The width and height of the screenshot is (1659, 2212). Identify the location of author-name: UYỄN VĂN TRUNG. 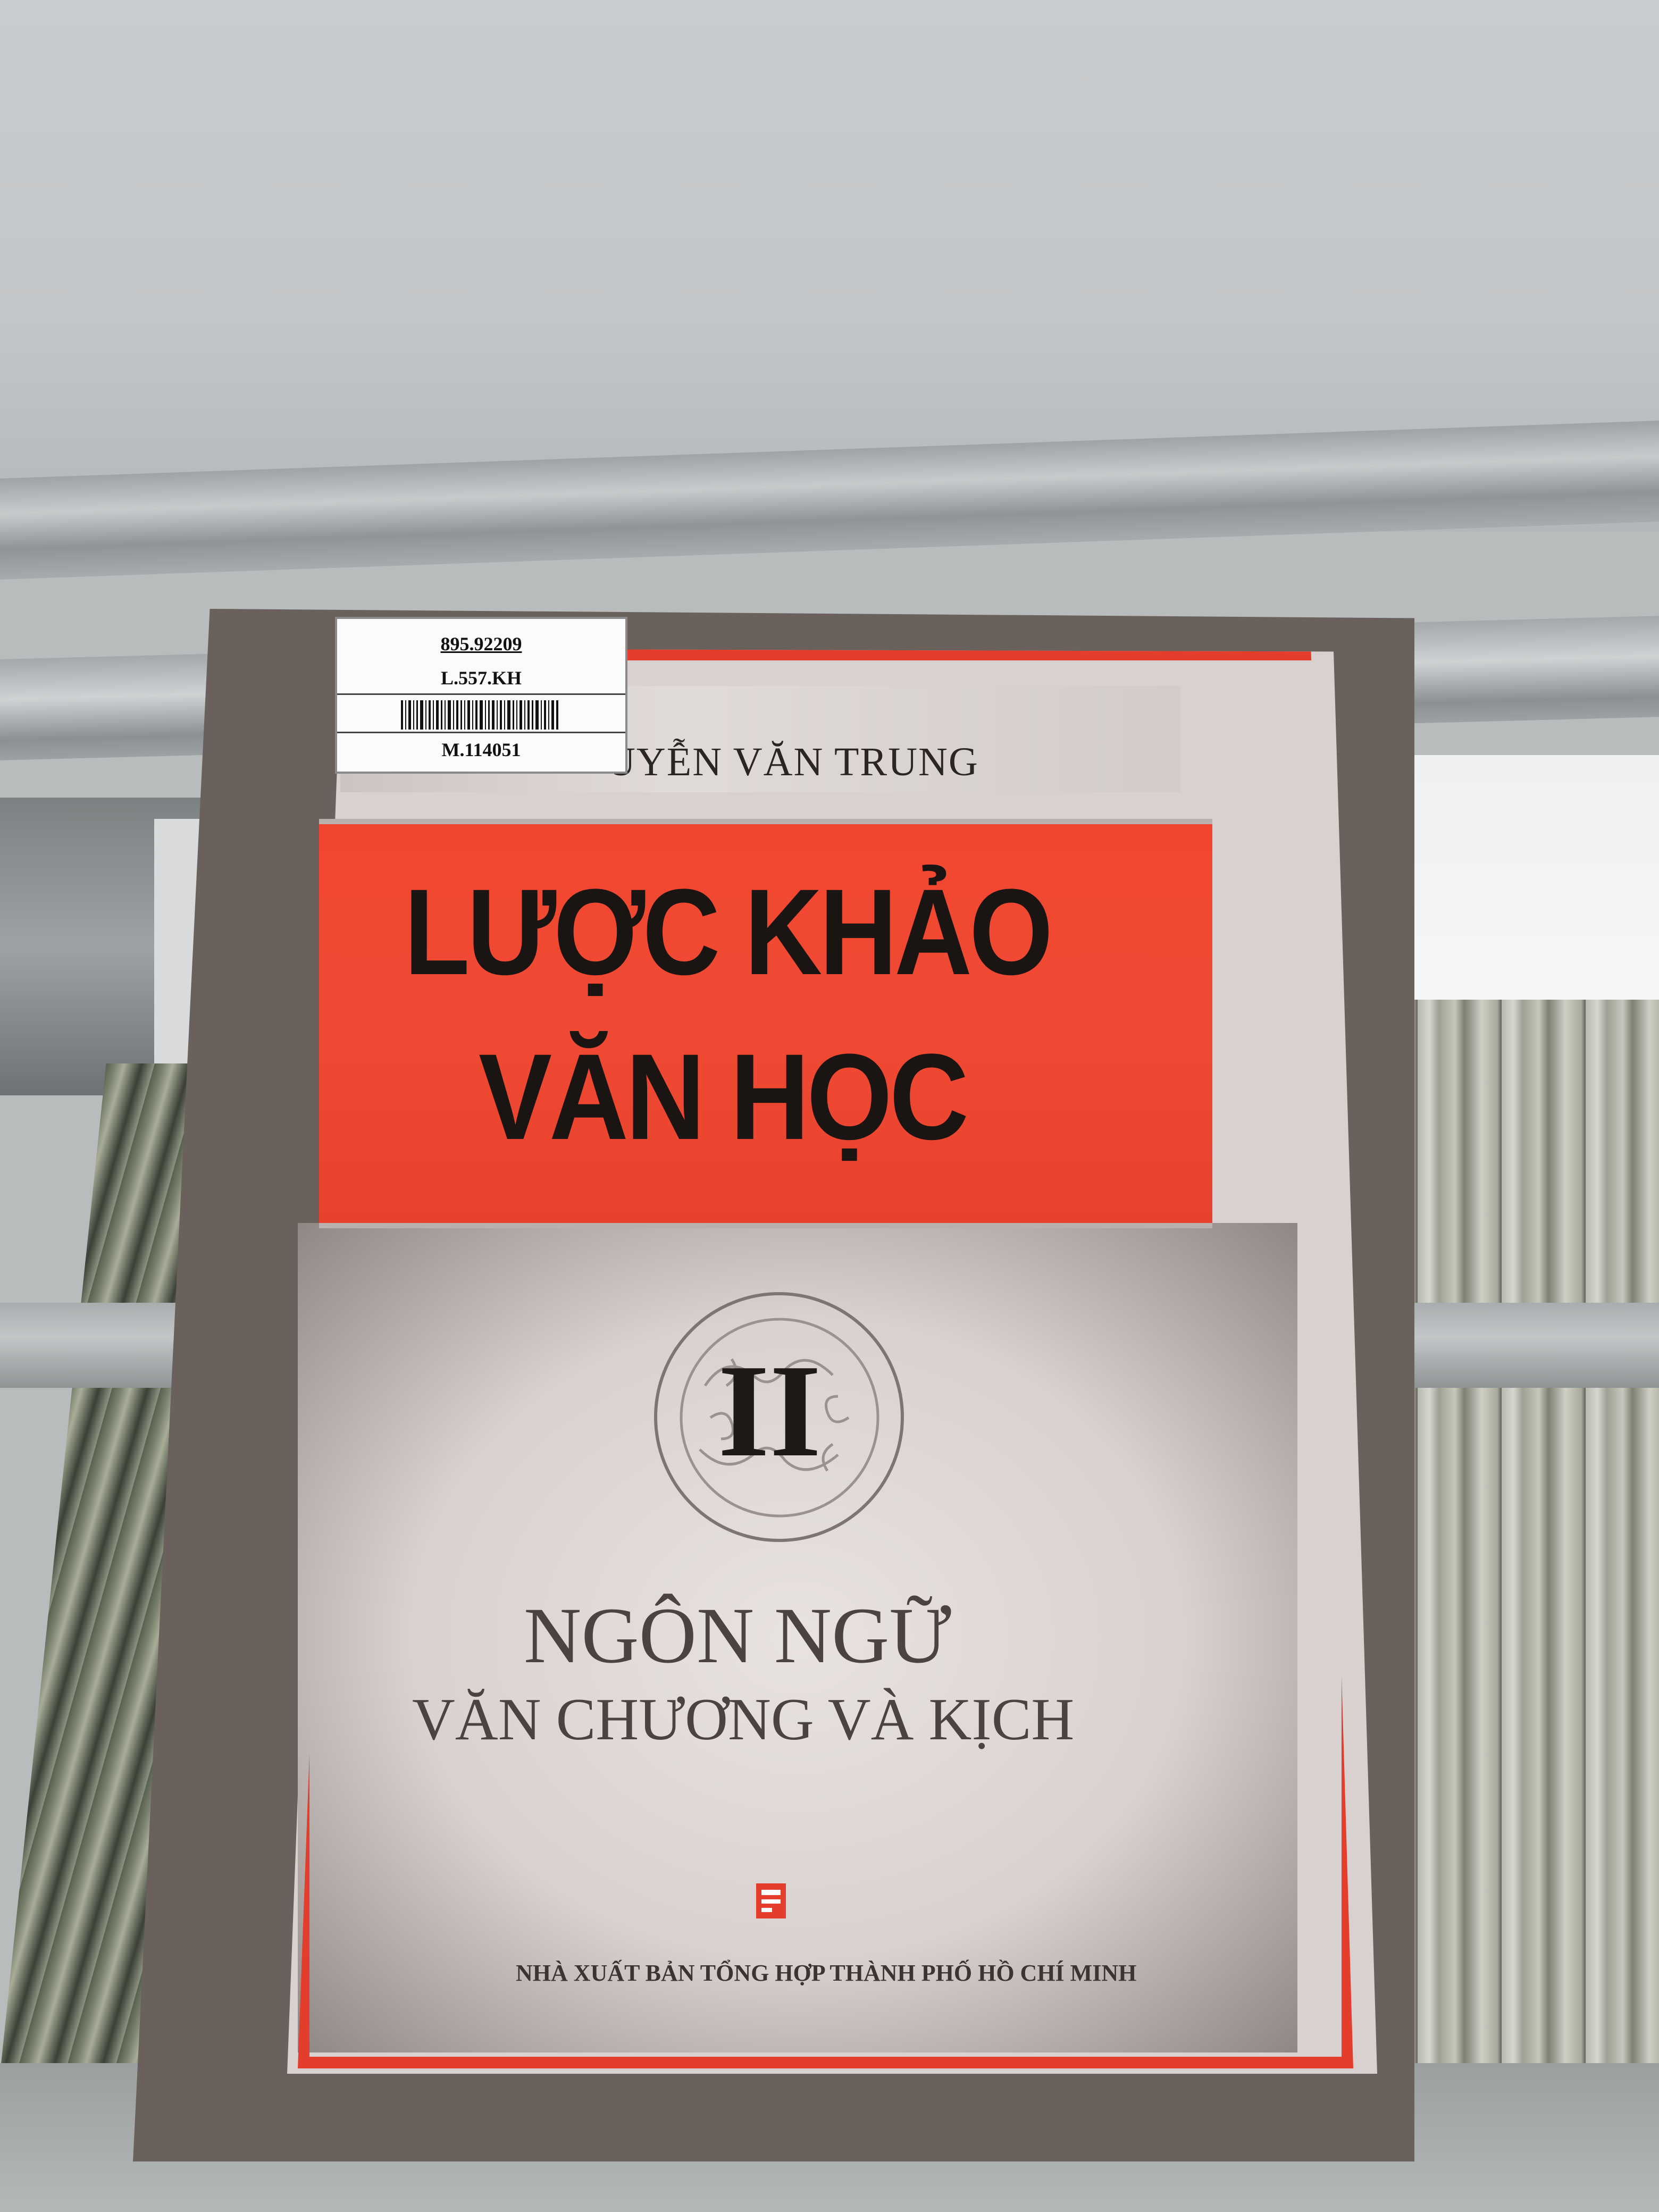
(792, 762).